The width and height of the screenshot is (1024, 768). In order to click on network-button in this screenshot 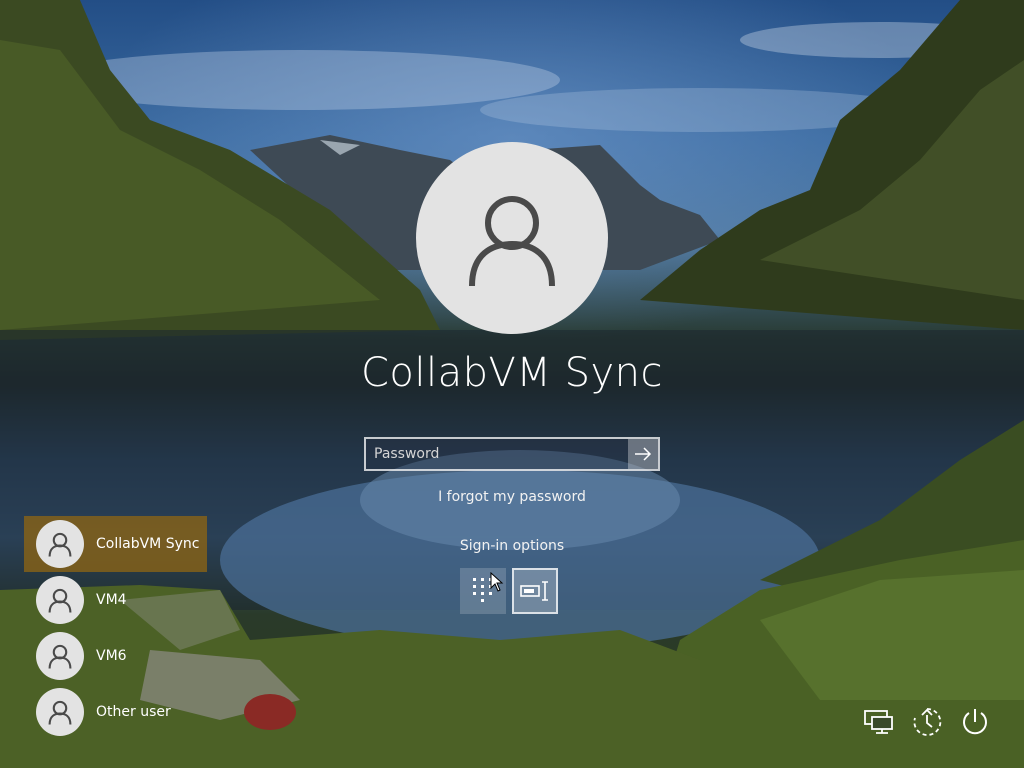, I will do `click(879, 722)`.